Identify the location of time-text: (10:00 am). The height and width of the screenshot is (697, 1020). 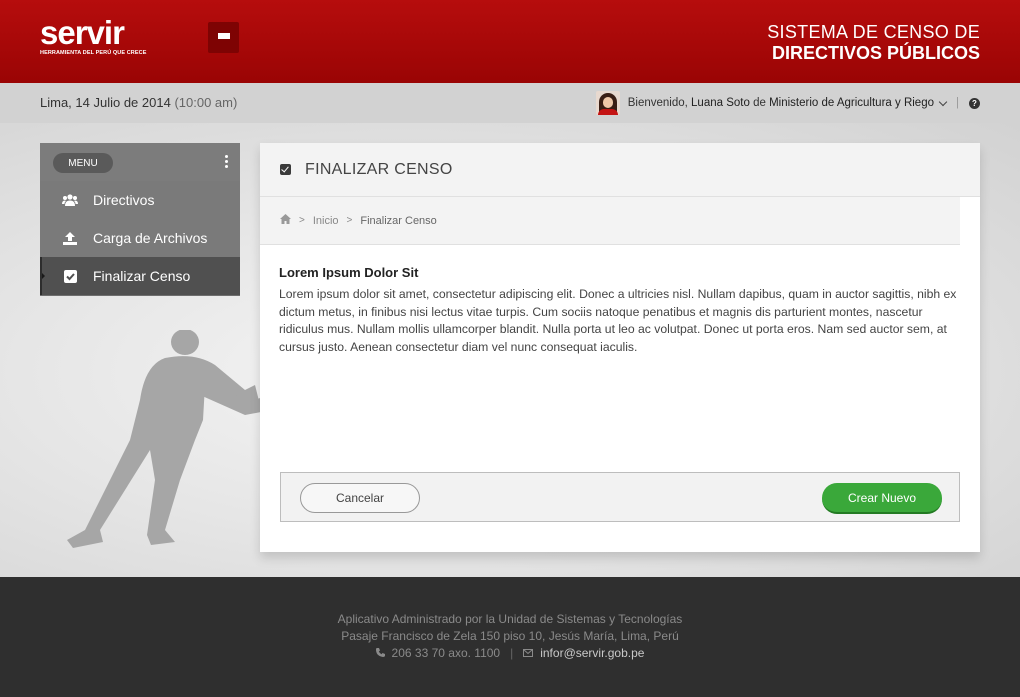
(206, 102).